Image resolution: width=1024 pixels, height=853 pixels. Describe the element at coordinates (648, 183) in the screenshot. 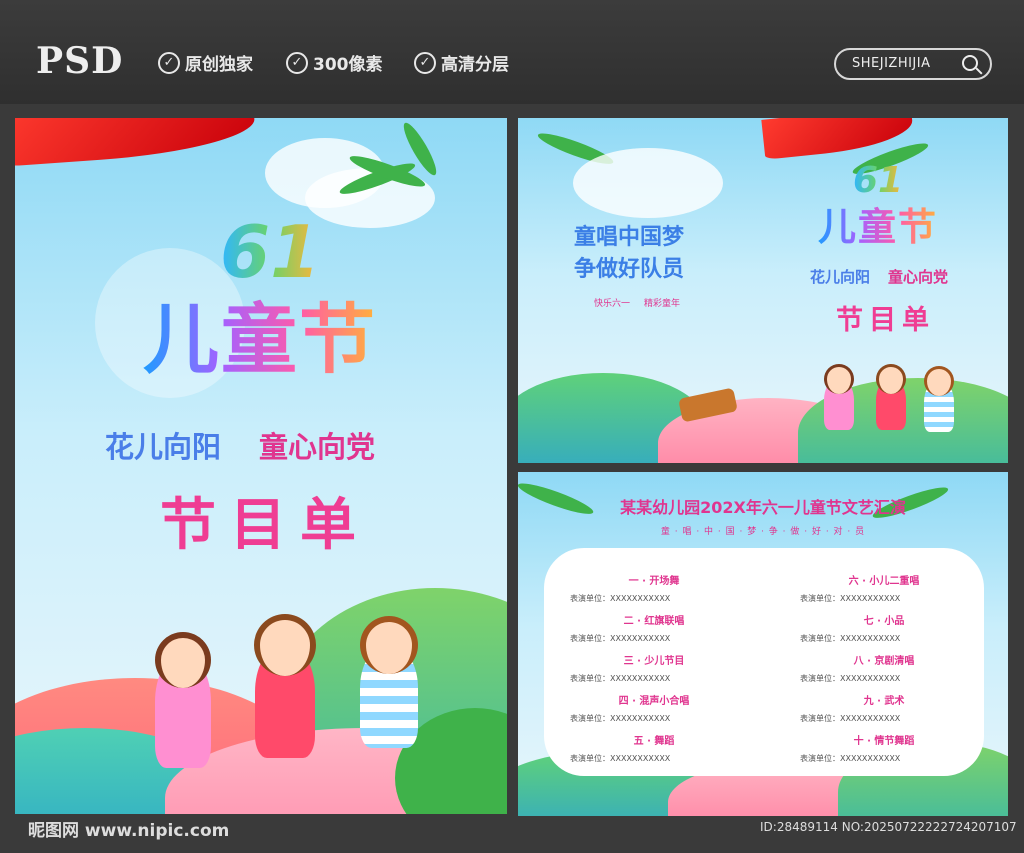

I see `cloud` at that location.